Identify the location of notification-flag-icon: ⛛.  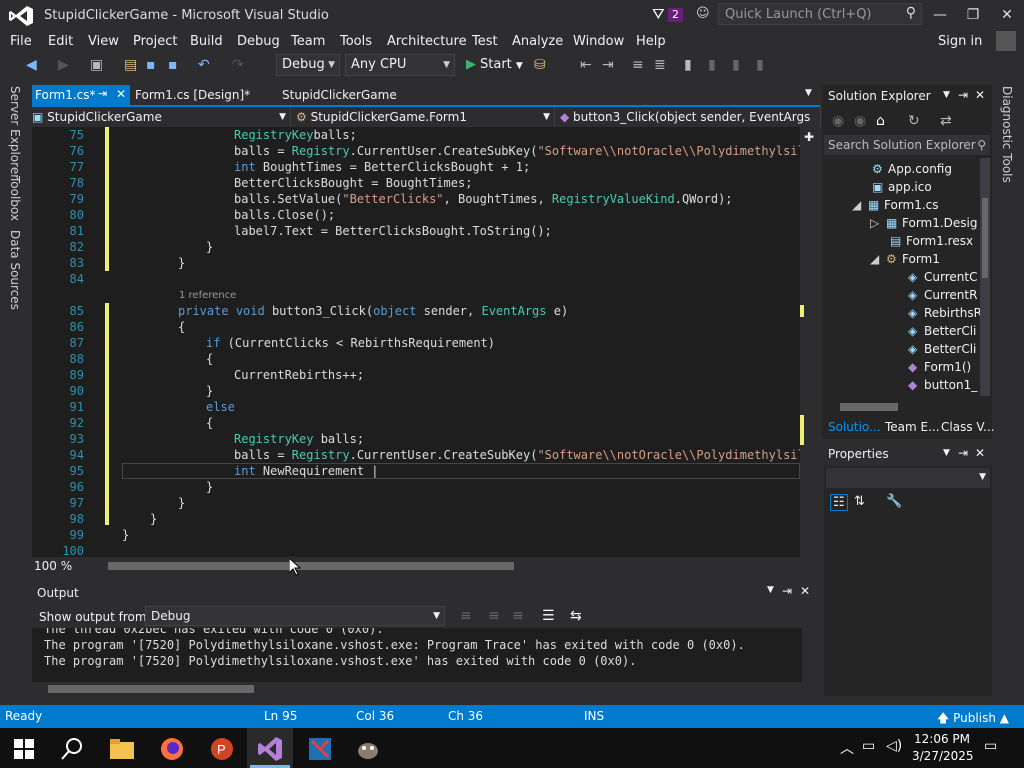
(658, 14).